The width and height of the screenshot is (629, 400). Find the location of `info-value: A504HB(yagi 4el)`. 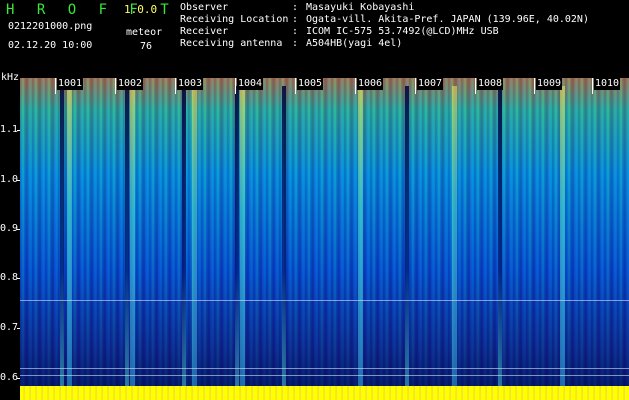

info-value: A504HB(yagi 4el) is located at coordinates (354, 43).